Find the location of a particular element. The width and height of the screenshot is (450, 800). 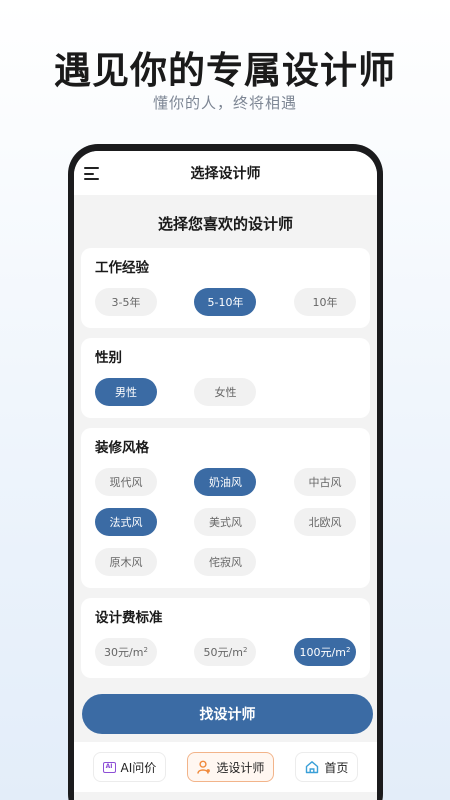

section-heading: 选择您喜欢的设计师 is located at coordinates (225, 224).